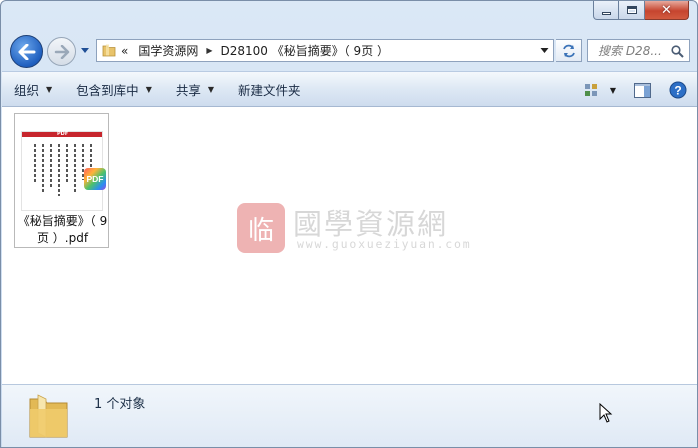 This screenshot has width=698, height=448. Describe the element at coordinates (120, 404) in the screenshot. I see `item-count: 1 个对象` at that location.